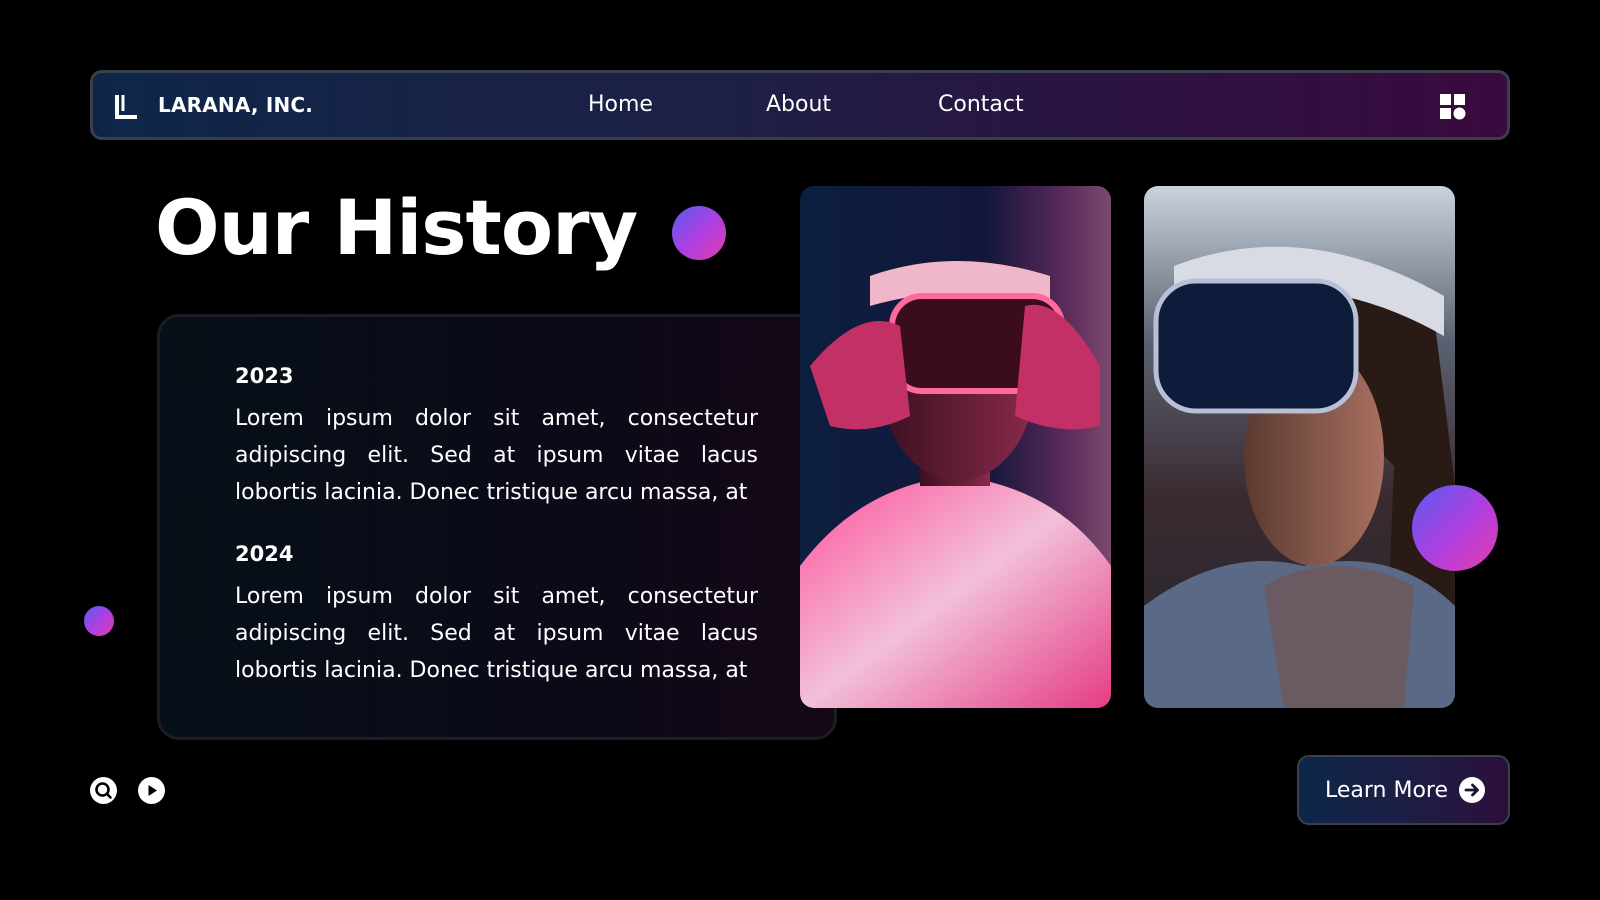  I want to click on play-icon, so click(151, 790).